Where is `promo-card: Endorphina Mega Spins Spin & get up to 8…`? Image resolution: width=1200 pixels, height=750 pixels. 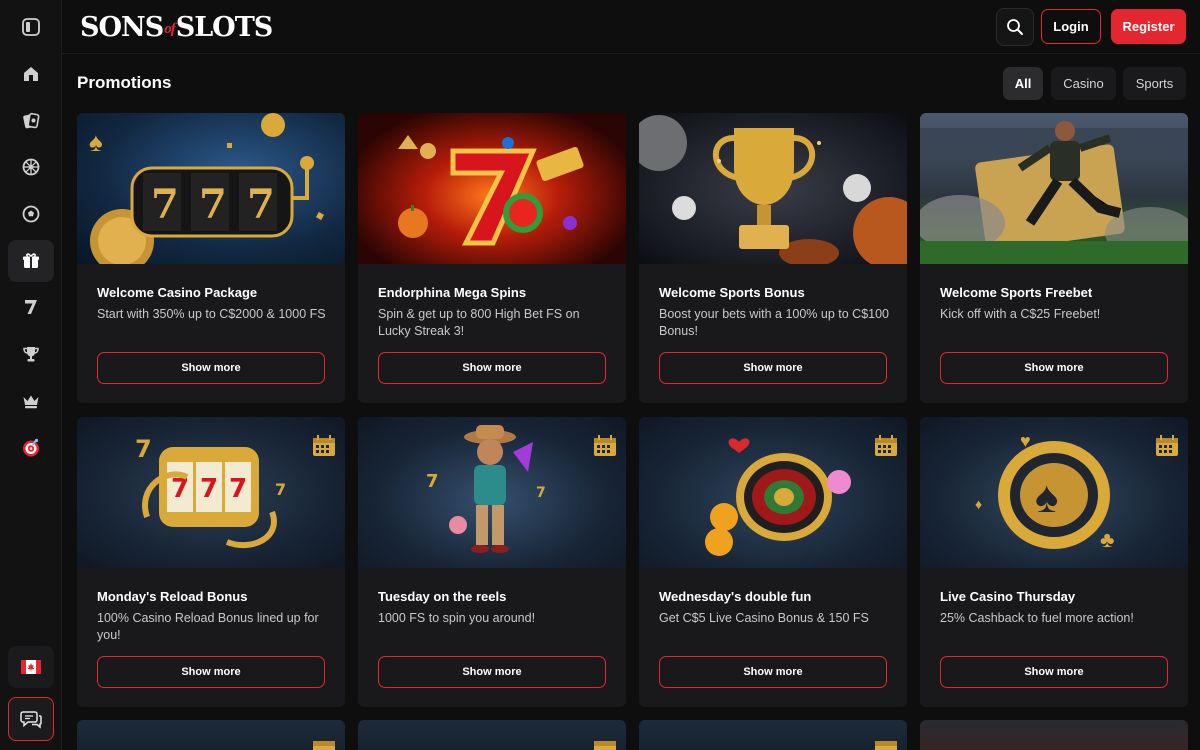 promo-card: Endorphina Mega Spins Spin & get up to 8… is located at coordinates (492, 258).